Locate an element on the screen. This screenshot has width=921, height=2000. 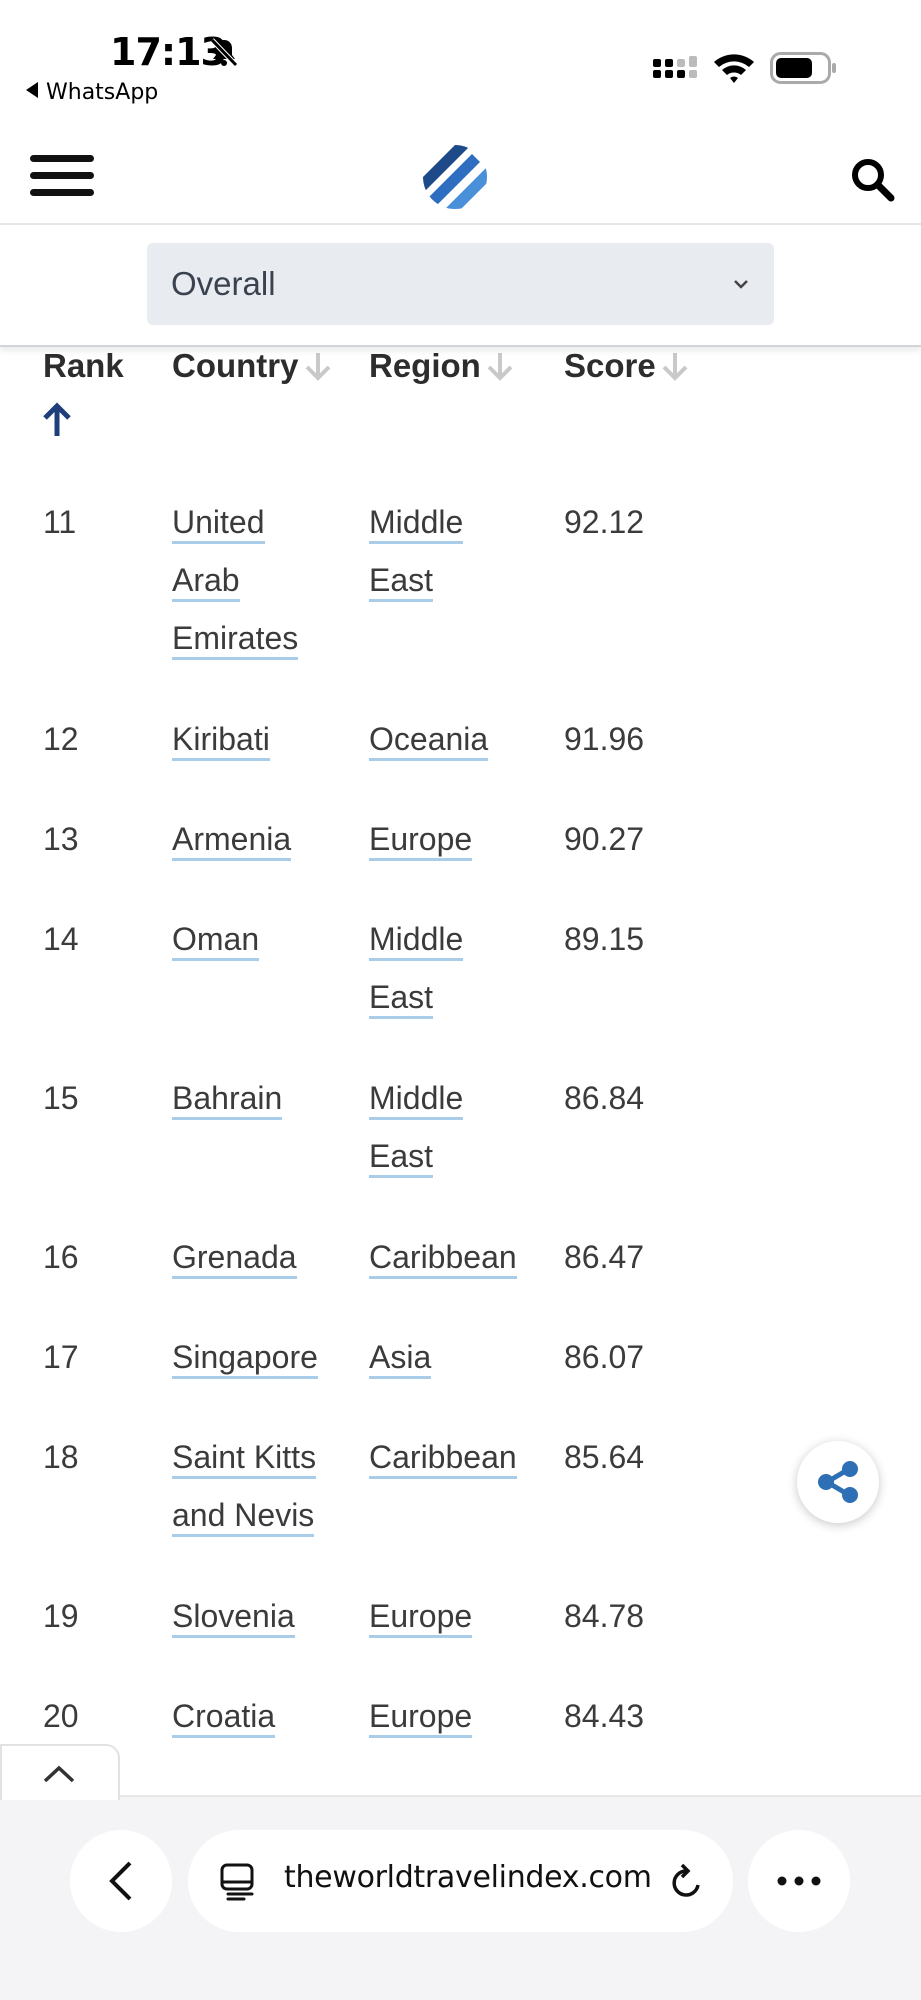
country-link-text: Oman is located at coordinates (216, 941).